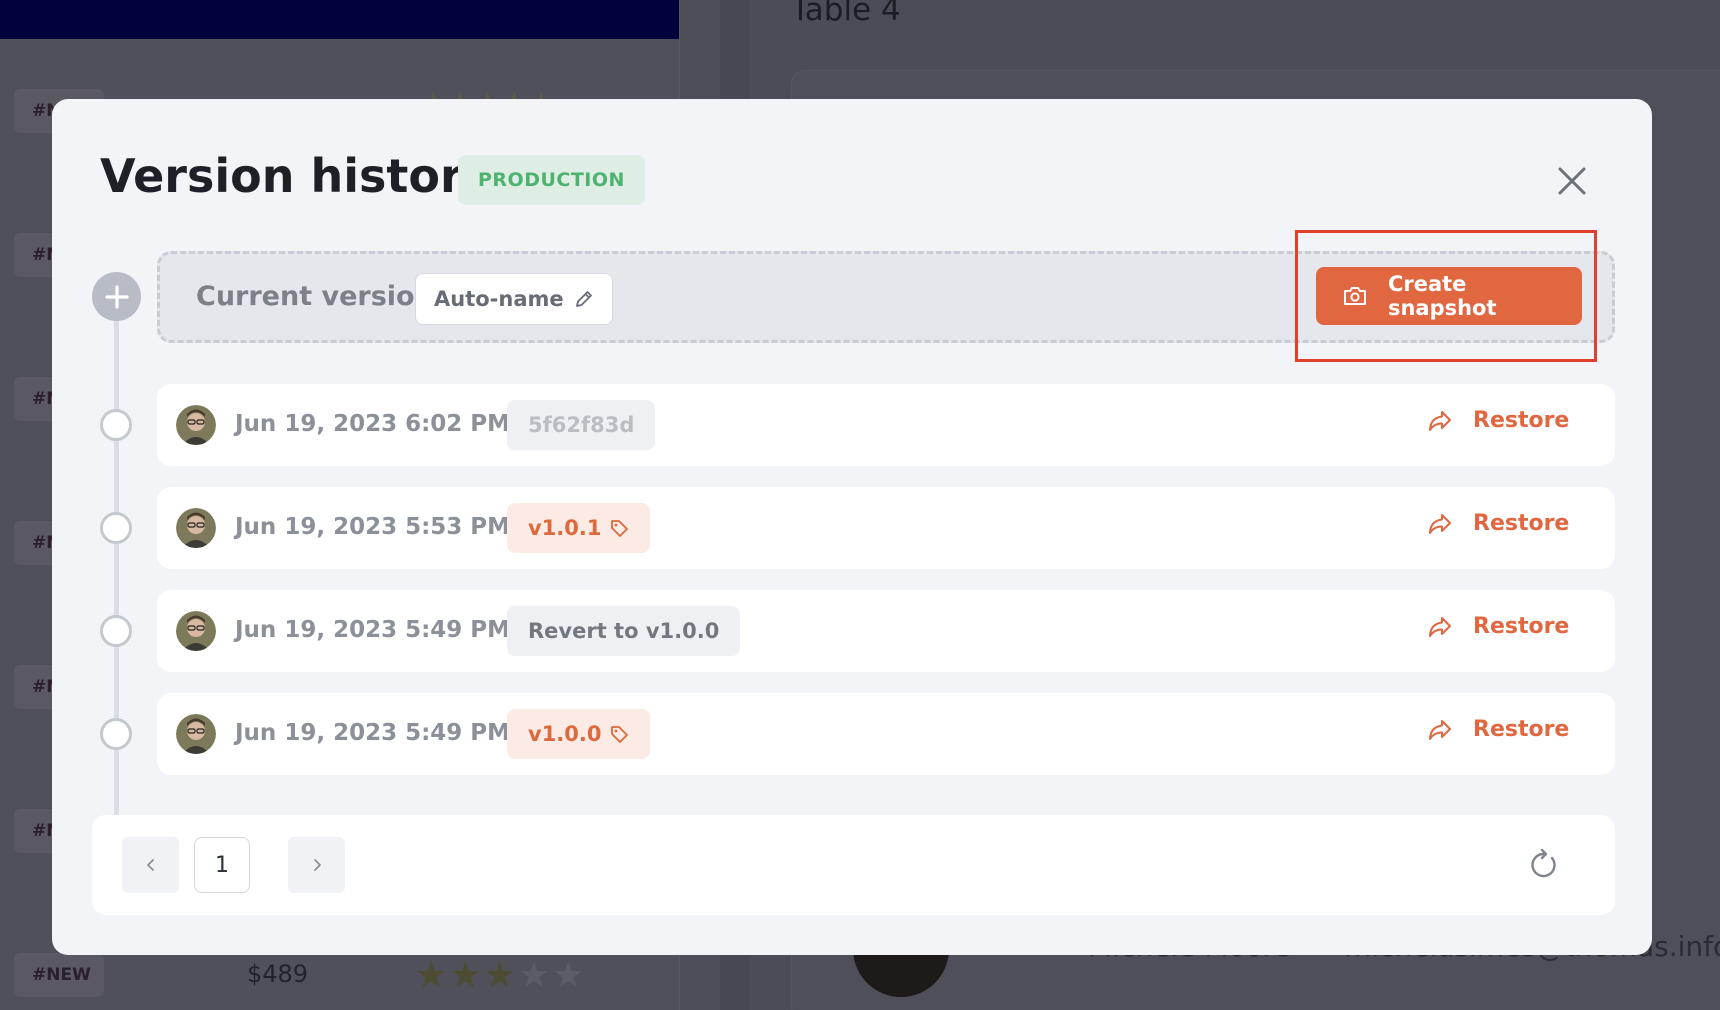 Image resolution: width=1720 pixels, height=1010 pixels. What do you see at coordinates (466, 975) in the screenshot?
I see `star-icon: ★★★` at bounding box center [466, 975].